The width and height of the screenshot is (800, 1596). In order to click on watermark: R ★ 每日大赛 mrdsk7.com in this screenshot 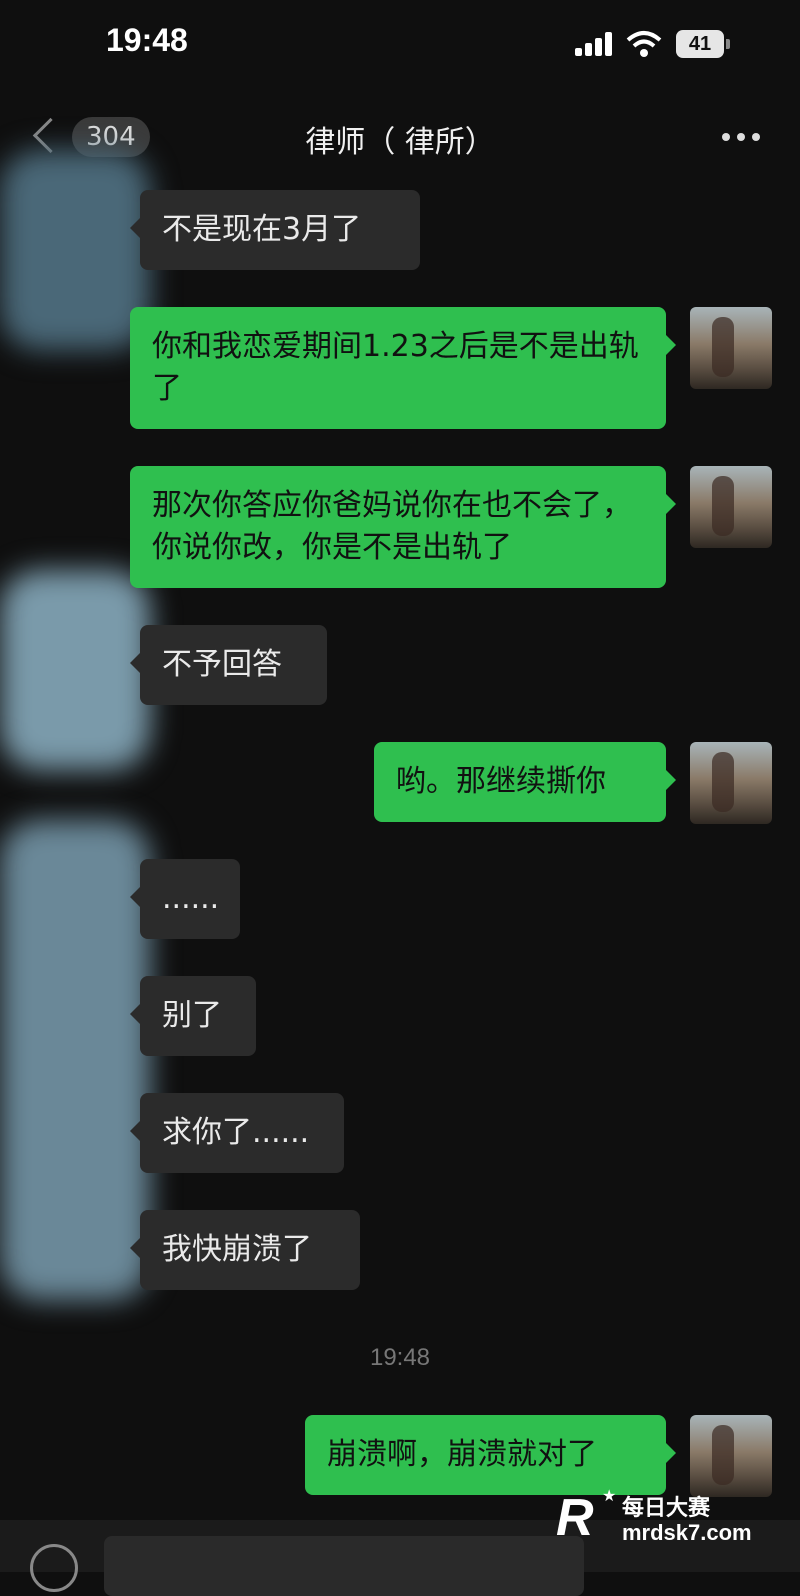, I will do `click(673, 1520)`.